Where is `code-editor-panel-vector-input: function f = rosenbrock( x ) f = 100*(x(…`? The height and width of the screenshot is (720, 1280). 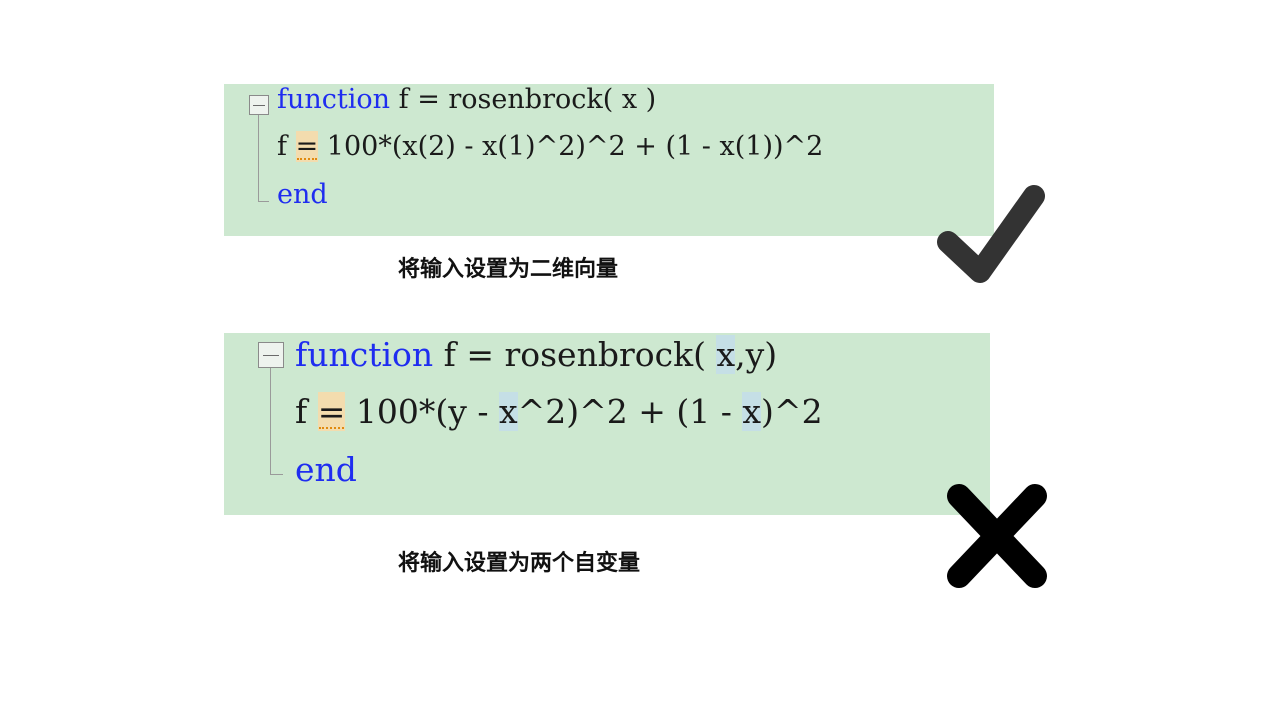
code-editor-panel-vector-input: function f = rosenbrock( x ) f = 100*(x(… is located at coordinates (609, 160).